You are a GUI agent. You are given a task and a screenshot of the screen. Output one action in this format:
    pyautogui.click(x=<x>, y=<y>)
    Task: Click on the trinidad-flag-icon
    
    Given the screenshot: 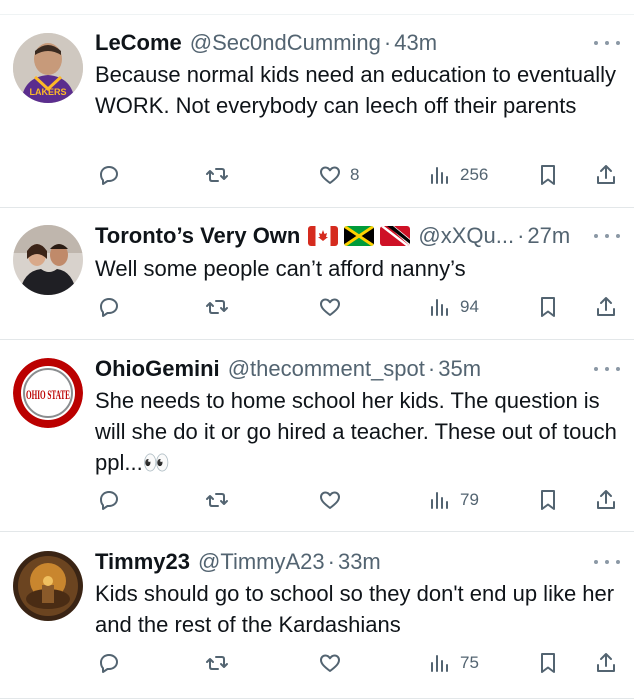 What is the action you would take?
    pyautogui.click(x=395, y=236)
    